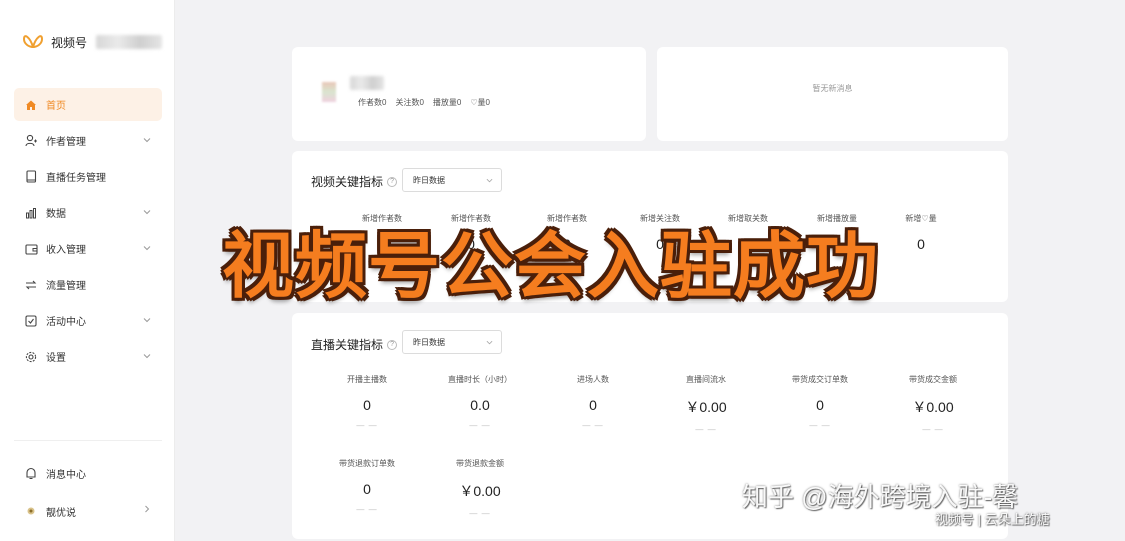 The width and height of the screenshot is (1125, 541). What do you see at coordinates (820, 379) in the screenshot?
I see `metric-label: 带货成交订单数` at bounding box center [820, 379].